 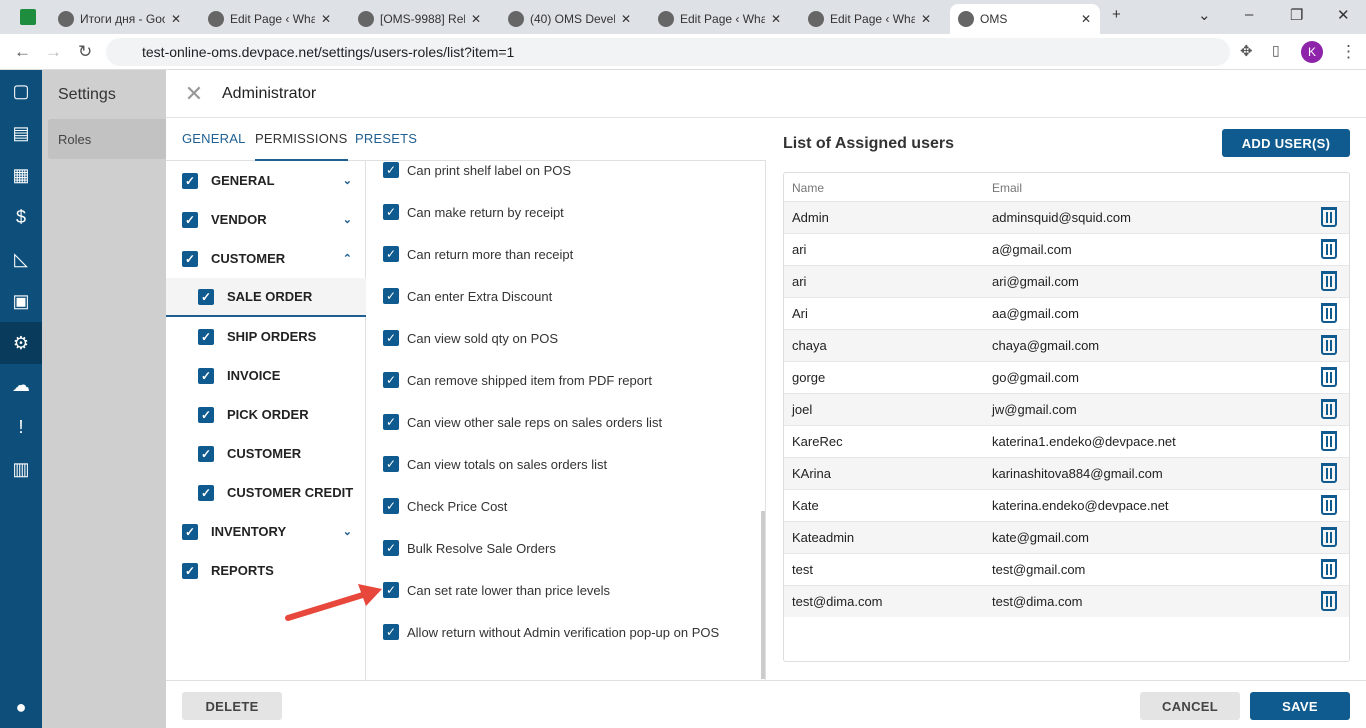 What do you see at coordinates (21, 91) in the screenshot?
I see `dashboard-icon: ▢` at bounding box center [21, 91].